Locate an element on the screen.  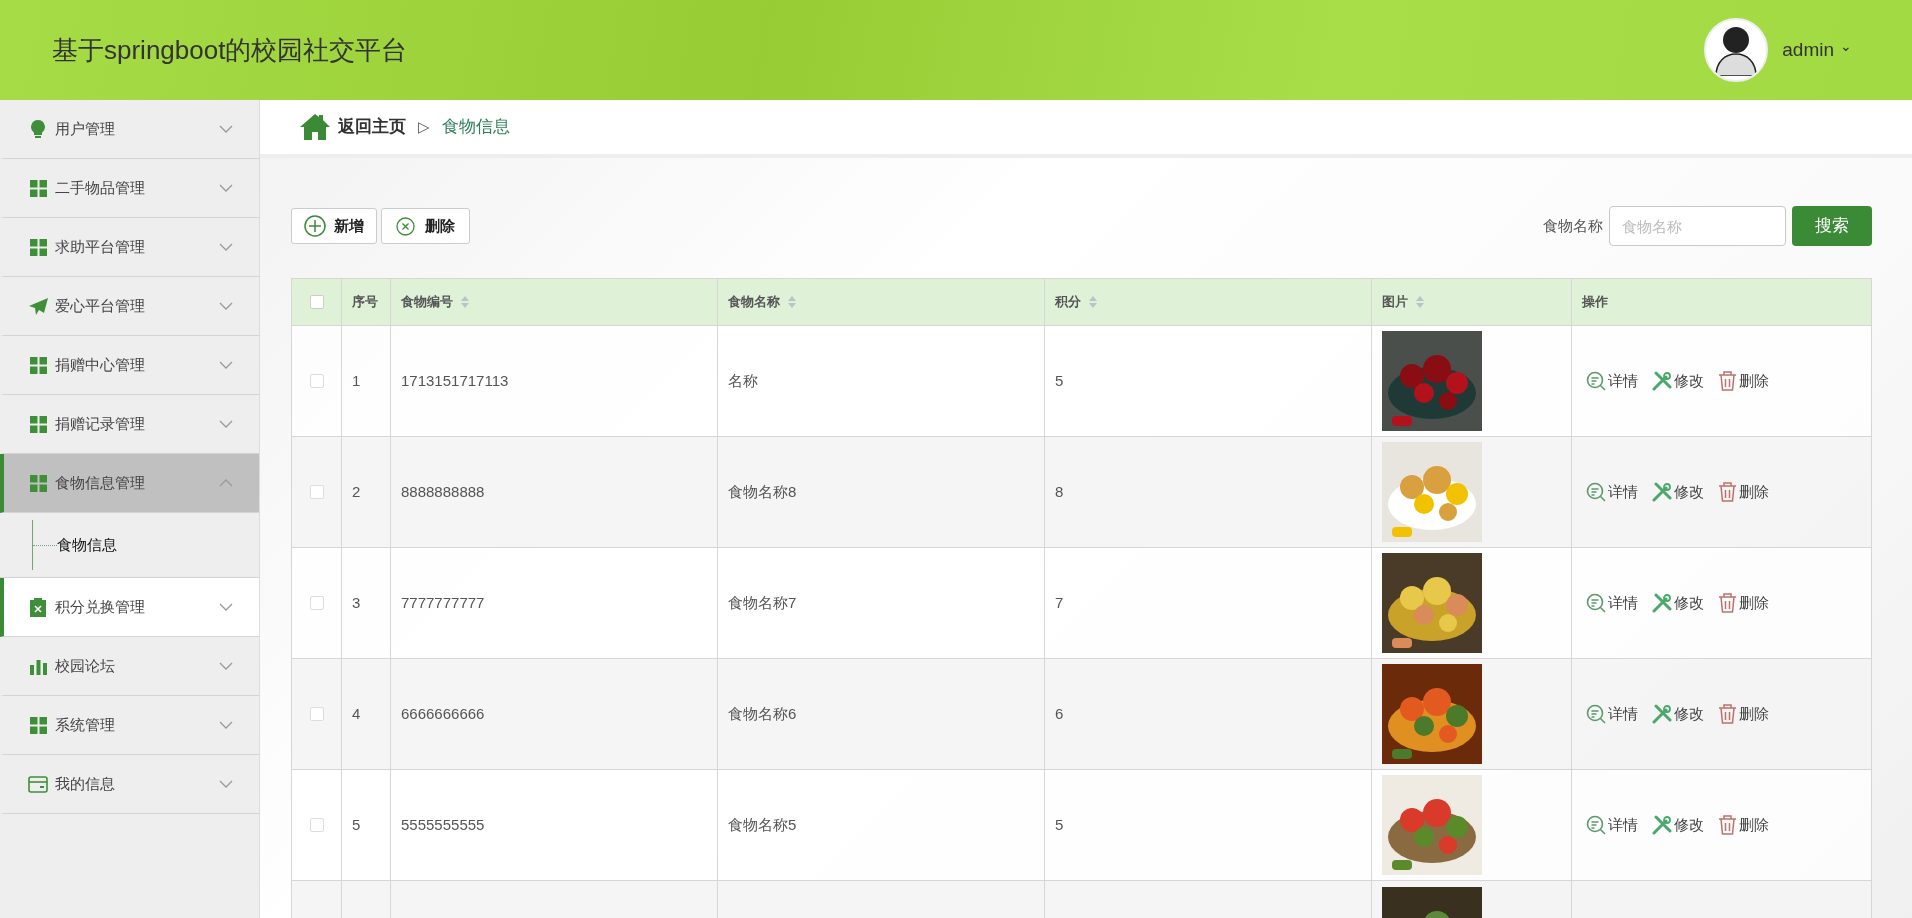
search-field: 食物名称 is located at coordinates (1697, 226).